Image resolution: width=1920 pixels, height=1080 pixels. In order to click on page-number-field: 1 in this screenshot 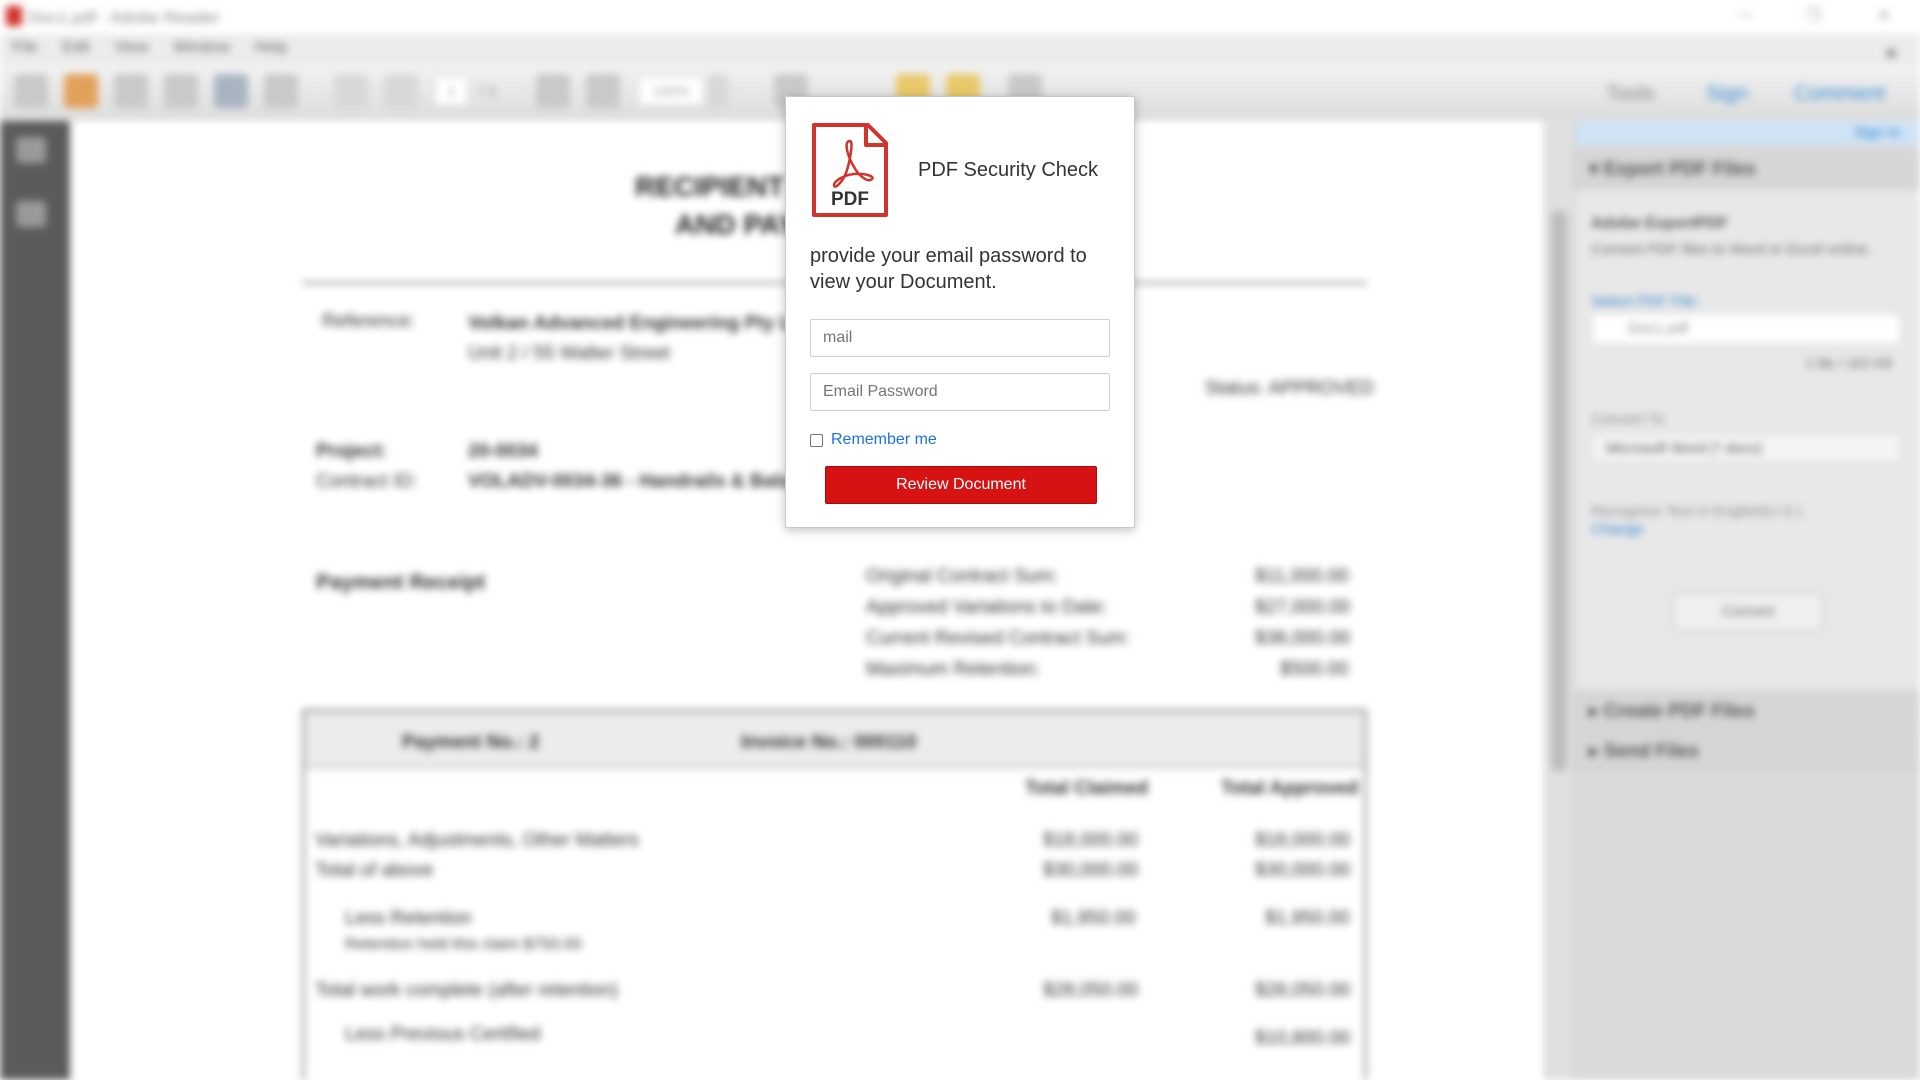, I will do `click(451, 91)`.